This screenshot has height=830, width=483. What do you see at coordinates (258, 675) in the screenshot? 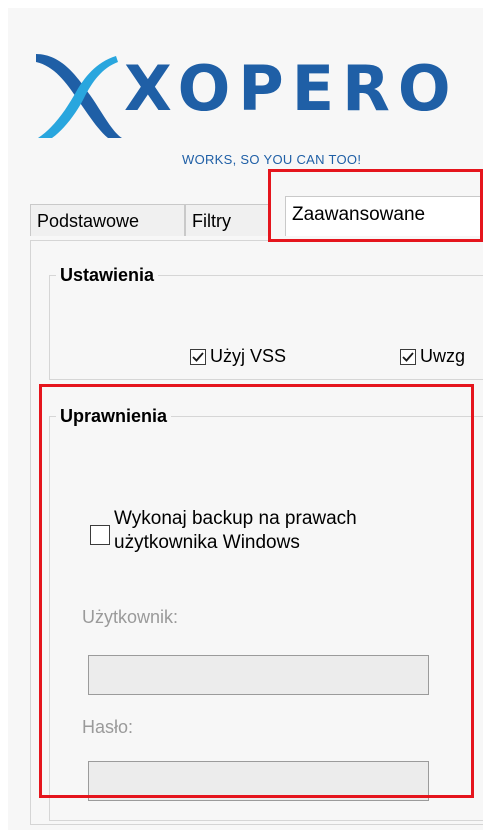
I see `user-input` at bounding box center [258, 675].